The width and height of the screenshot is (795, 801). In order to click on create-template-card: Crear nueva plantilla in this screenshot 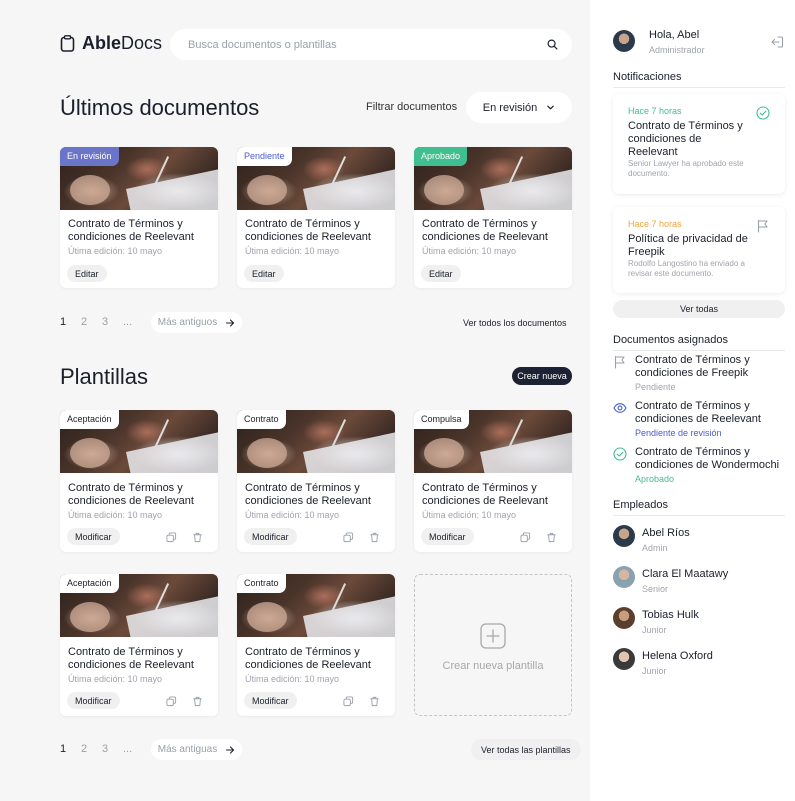, I will do `click(493, 645)`.